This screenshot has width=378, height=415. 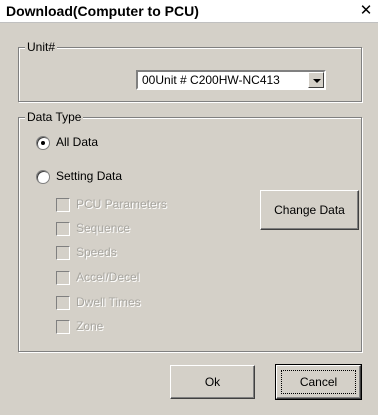 I want to click on cancel-focus-ring, so click(x=318, y=382).